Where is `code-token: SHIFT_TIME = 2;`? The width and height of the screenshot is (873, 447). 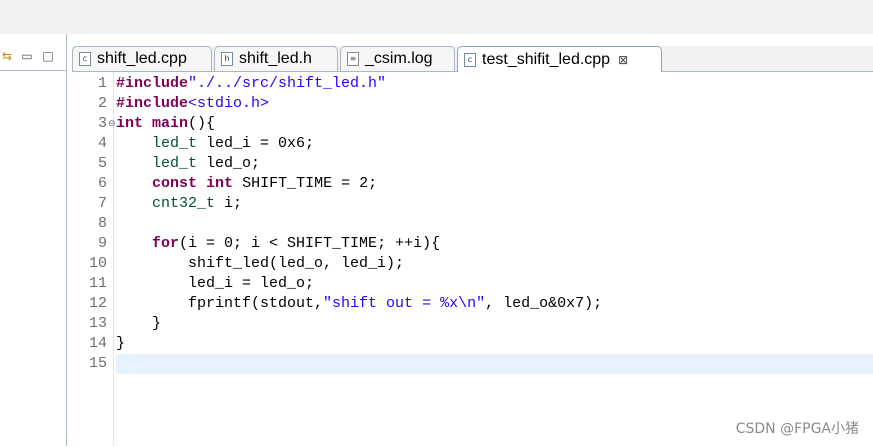
code-token: SHIFT_TIME = 2; is located at coordinates (305, 183).